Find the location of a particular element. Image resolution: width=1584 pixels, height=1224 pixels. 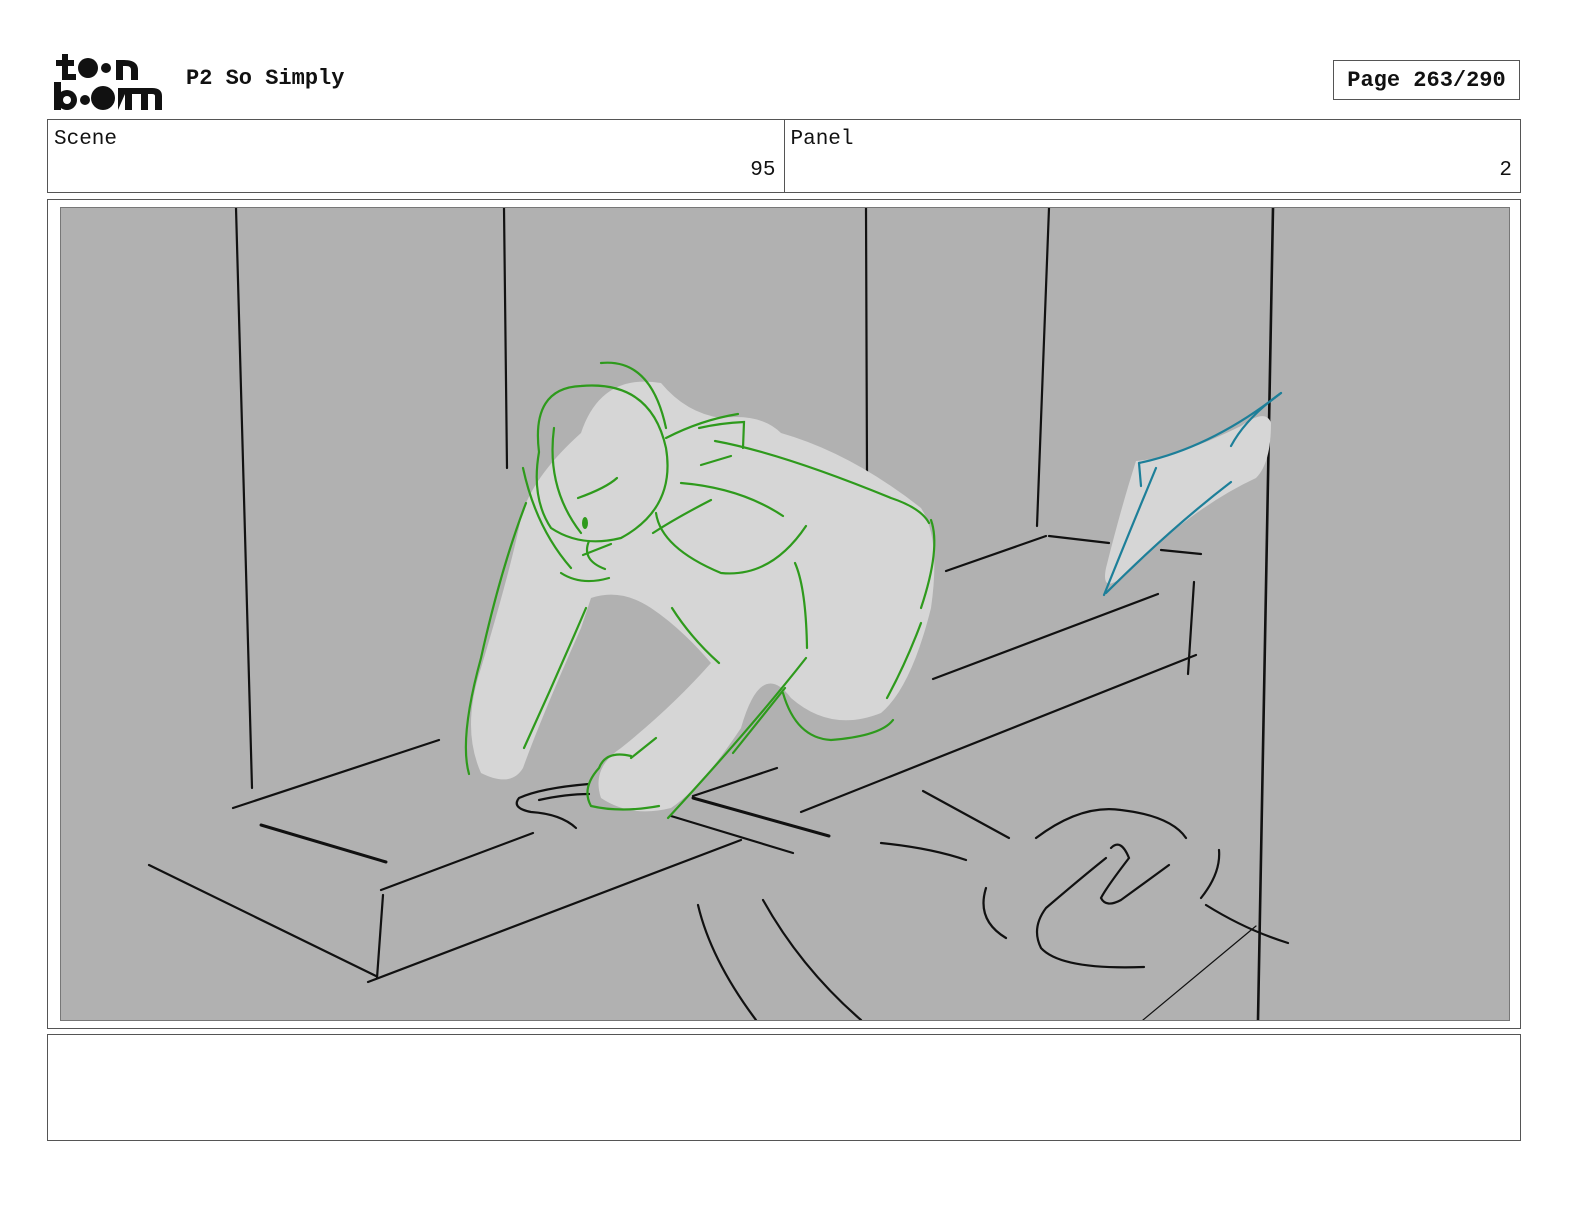

scene-cell: Scene 95 is located at coordinates (416, 156).